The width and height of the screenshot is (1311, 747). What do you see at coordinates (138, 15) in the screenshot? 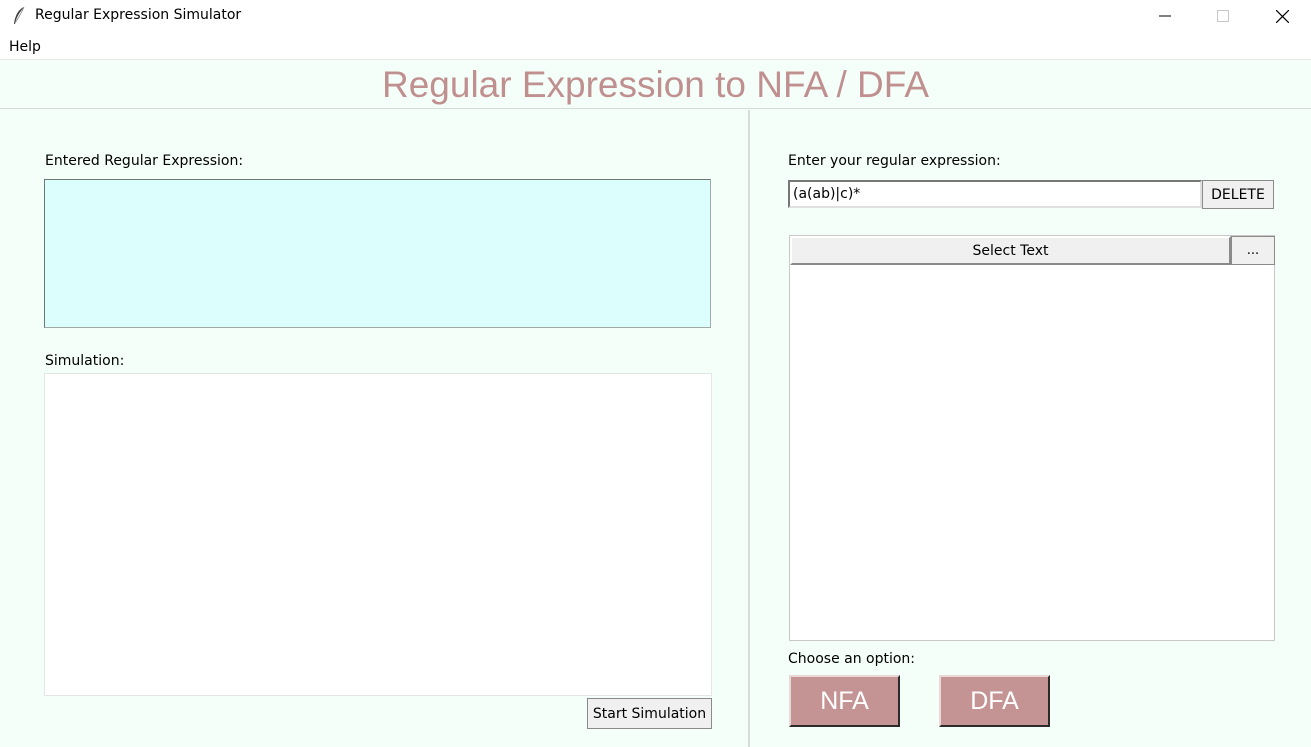
I see `window-title: Regular Expression Simulator` at bounding box center [138, 15].